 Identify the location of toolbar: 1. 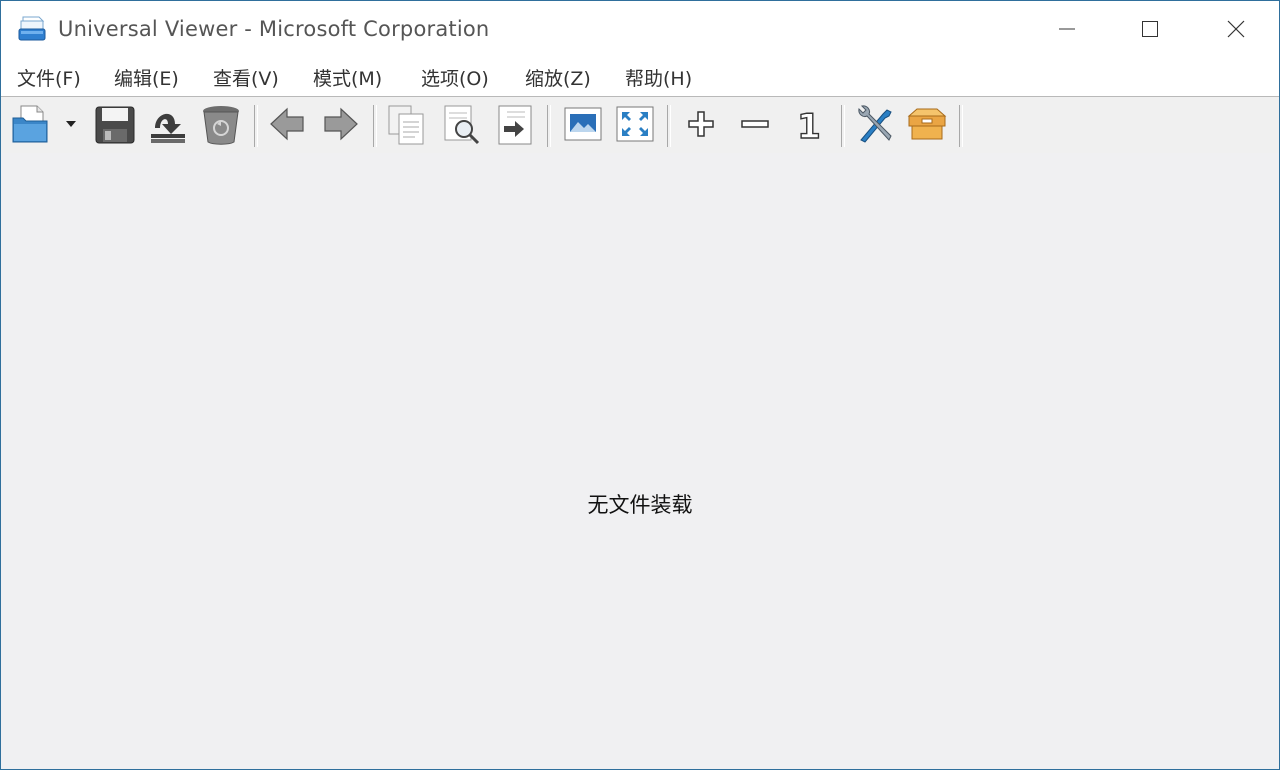
(640, 125).